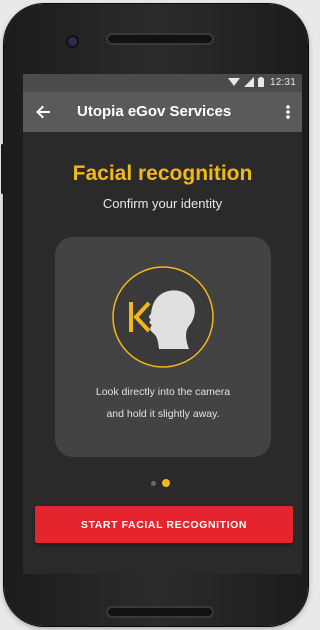  Describe the element at coordinates (160, 39) in the screenshot. I see `earpiece-speaker` at that location.